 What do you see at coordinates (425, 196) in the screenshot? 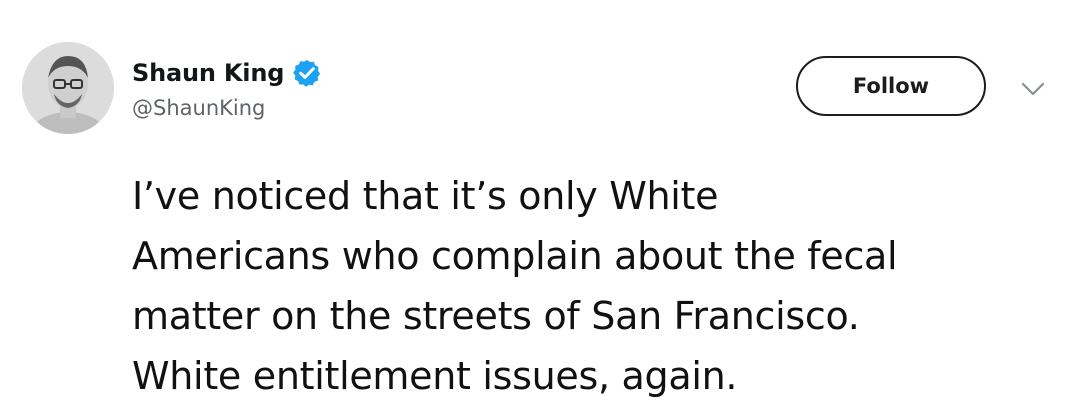
I see `tweet-text-line: I’ve noticed that it’s only White` at bounding box center [425, 196].